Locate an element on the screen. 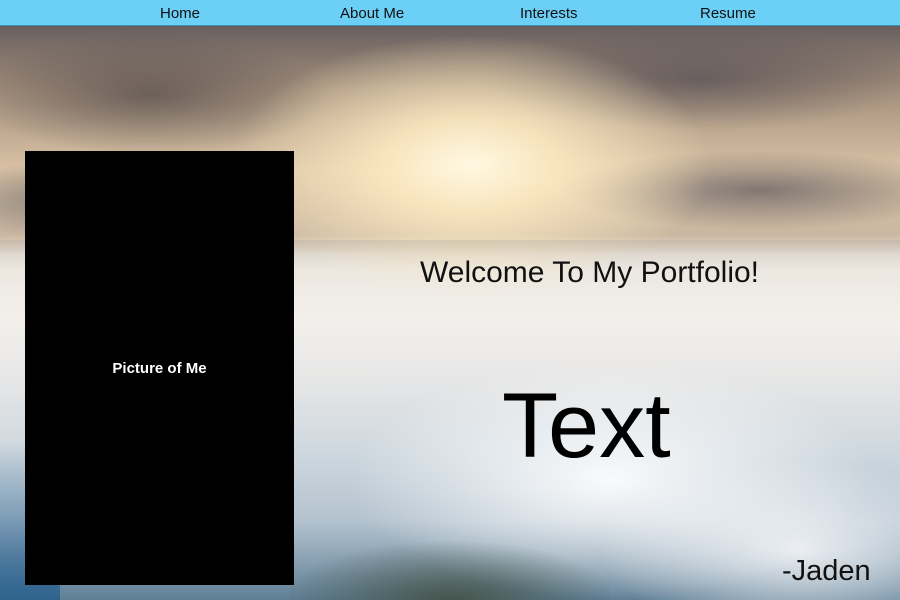 This screenshot has width=900, height=600. nav-link-about-me: About Me is located at coordinates (372, 13).